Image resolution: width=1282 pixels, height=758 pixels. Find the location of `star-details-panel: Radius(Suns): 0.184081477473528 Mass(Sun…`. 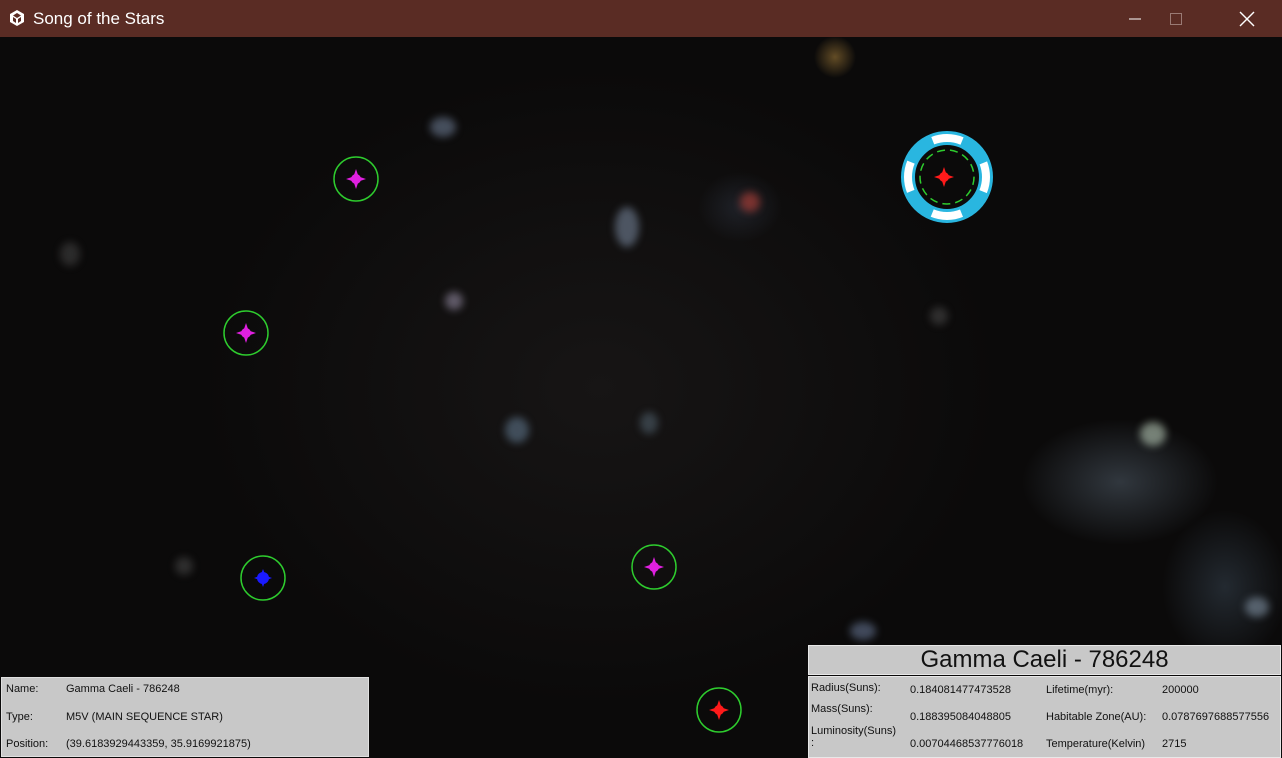

star-details-panel: Radius(Suns): 0.184081477473528 Mass(Sun… is located at coordinates (1044, 717).